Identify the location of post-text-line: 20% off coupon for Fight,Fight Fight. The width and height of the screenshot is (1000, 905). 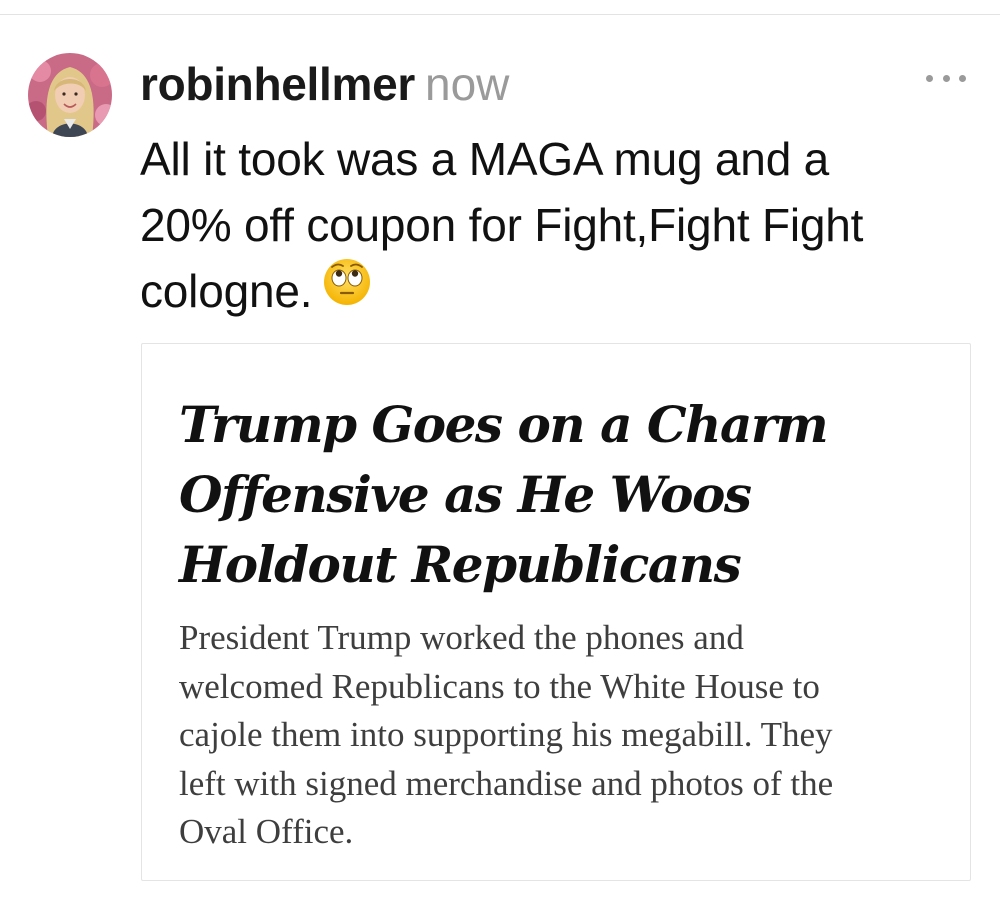
(502, 225).